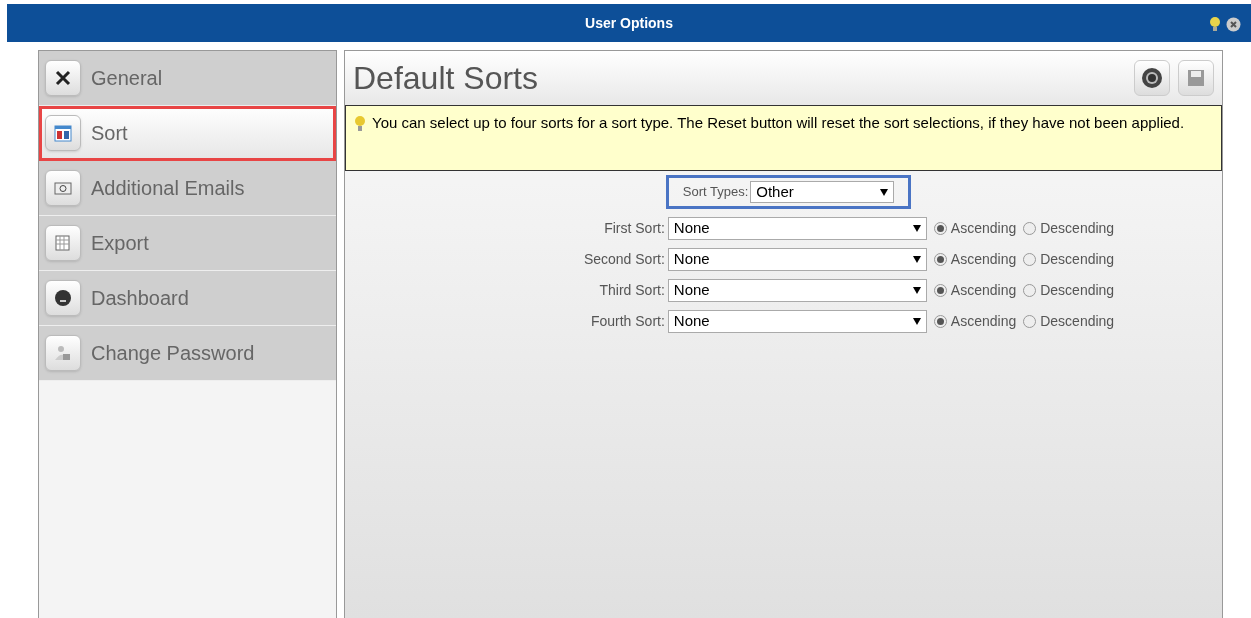  Describe the element at coordinates (187, 243) in the screenshot. I see `sidebar-item: Export` at that location.